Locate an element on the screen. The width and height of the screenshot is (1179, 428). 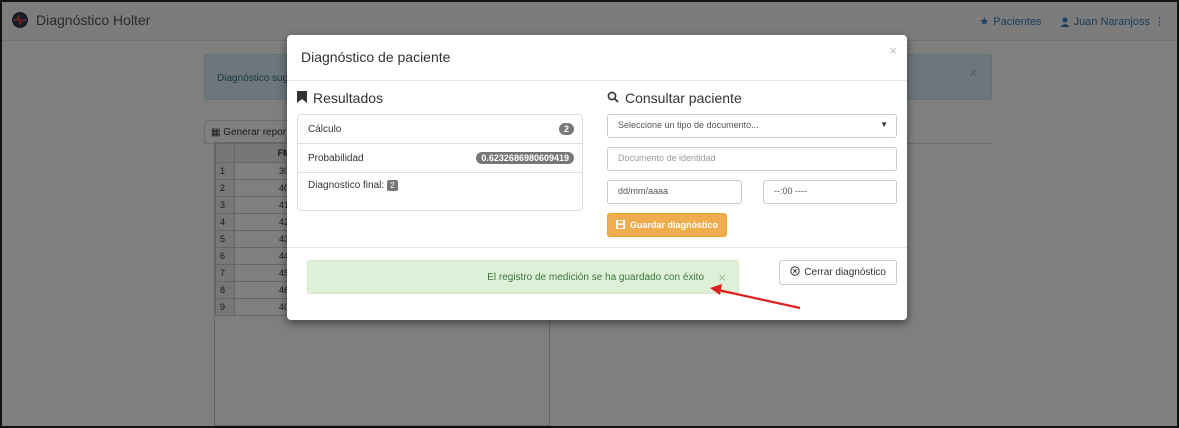
document-id-input: Documento de identidad is located at coordinates (752, 159).